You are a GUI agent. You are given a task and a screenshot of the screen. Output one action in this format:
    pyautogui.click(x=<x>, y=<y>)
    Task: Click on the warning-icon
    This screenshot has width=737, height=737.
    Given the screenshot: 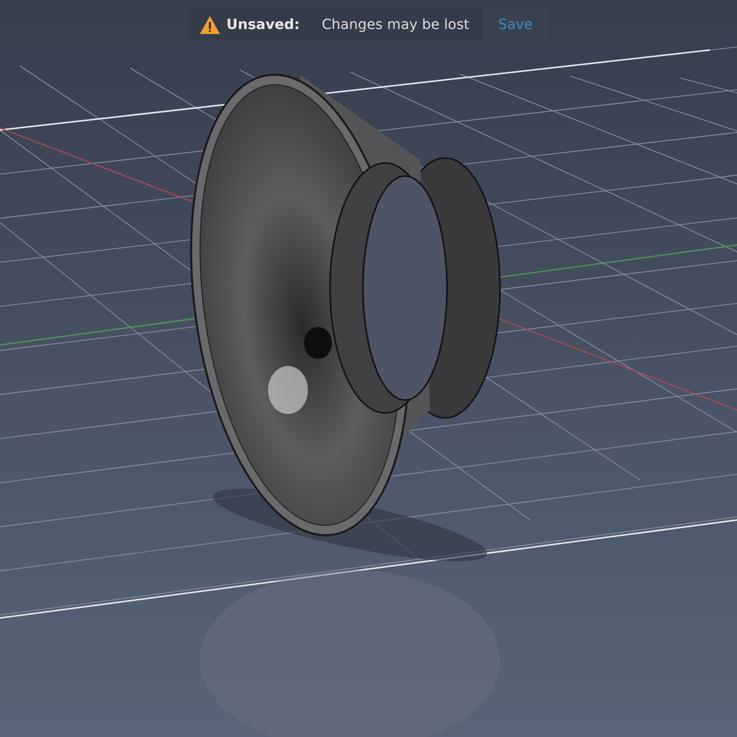 What is the action you would take?
    pyautogui.click(x=209, y=25)
    